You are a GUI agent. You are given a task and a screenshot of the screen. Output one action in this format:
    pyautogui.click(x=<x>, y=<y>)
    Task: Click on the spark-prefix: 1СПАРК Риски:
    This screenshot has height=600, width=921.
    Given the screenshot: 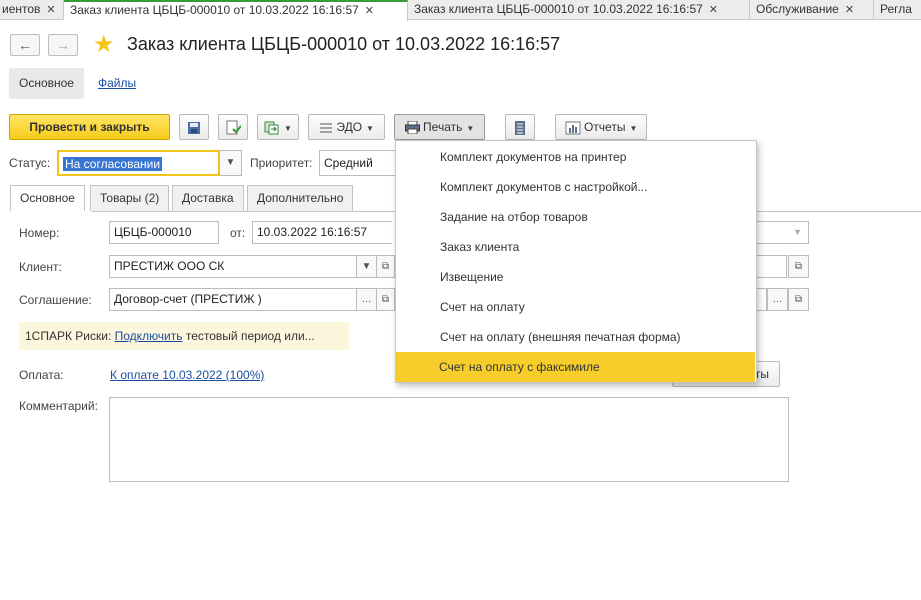 What is the action you would take?
    pyautogui.click(x=68, y=336)
    